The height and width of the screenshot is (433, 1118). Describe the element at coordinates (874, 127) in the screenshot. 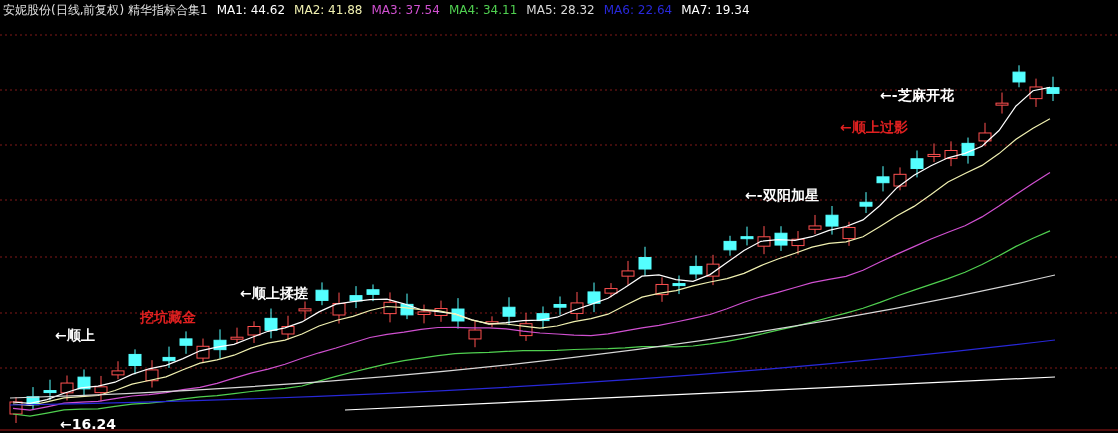

I see `signal-label: ←顺上过影` at that location.